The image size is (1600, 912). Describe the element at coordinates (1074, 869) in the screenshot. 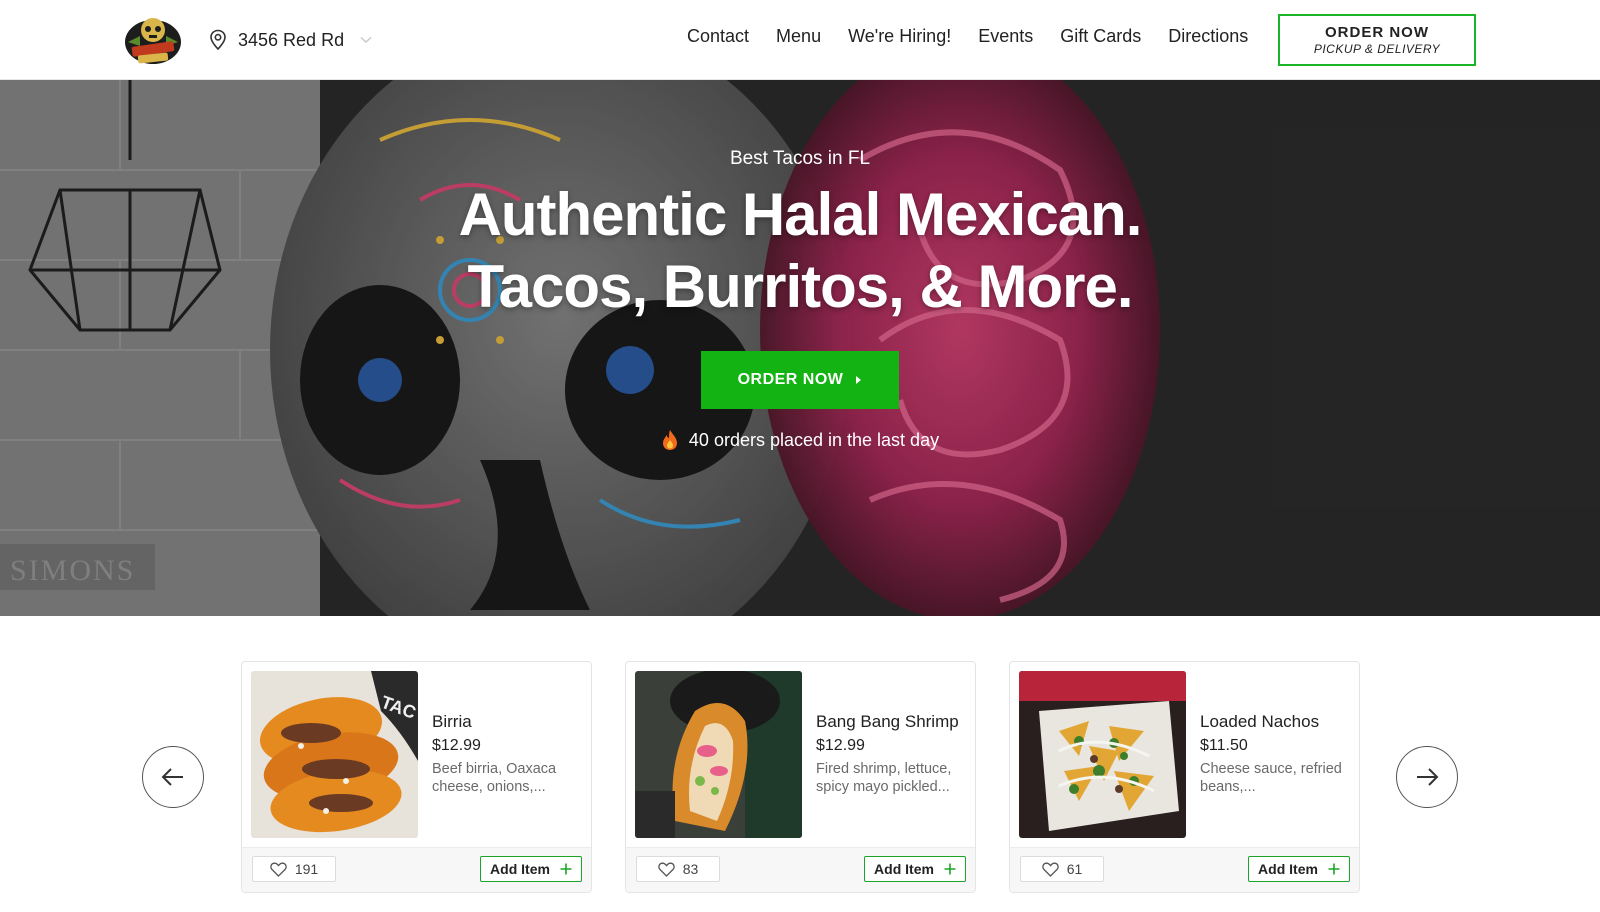

I see `like-count: 61` at that location.